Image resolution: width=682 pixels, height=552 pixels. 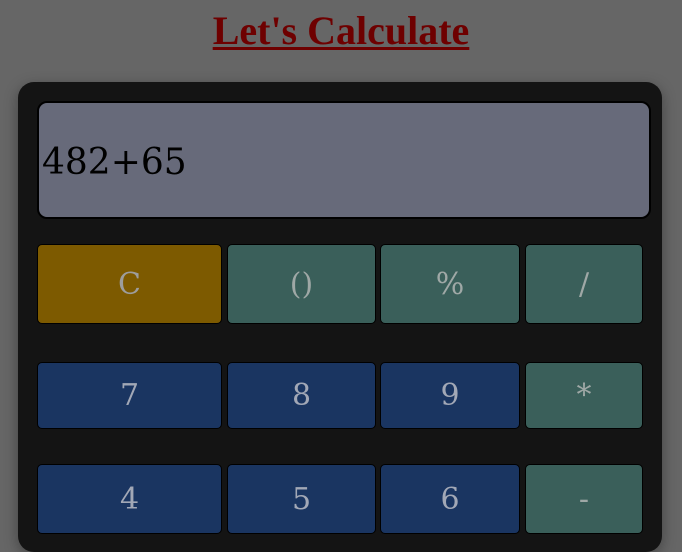 I want to click on multiply-button: *, so click(x=584, y=395).